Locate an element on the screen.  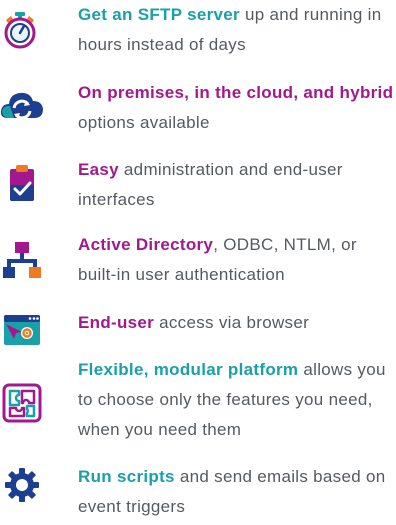
cloud-sync-icon is located at coordinates (22, 106).